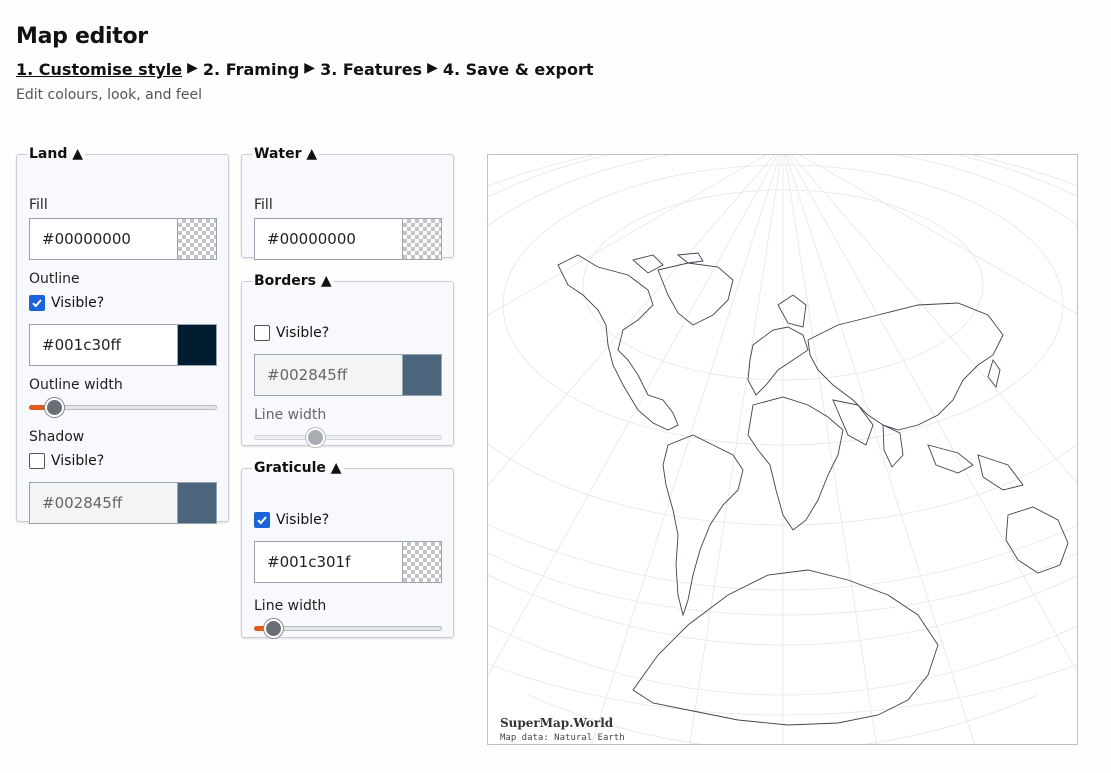 This screenshot has width=1111, height=773. What do you see at coordinates (303, 520) in the screenshot?
I see `graticule-visible-label: Visible?` at bounding box center [303, 520].